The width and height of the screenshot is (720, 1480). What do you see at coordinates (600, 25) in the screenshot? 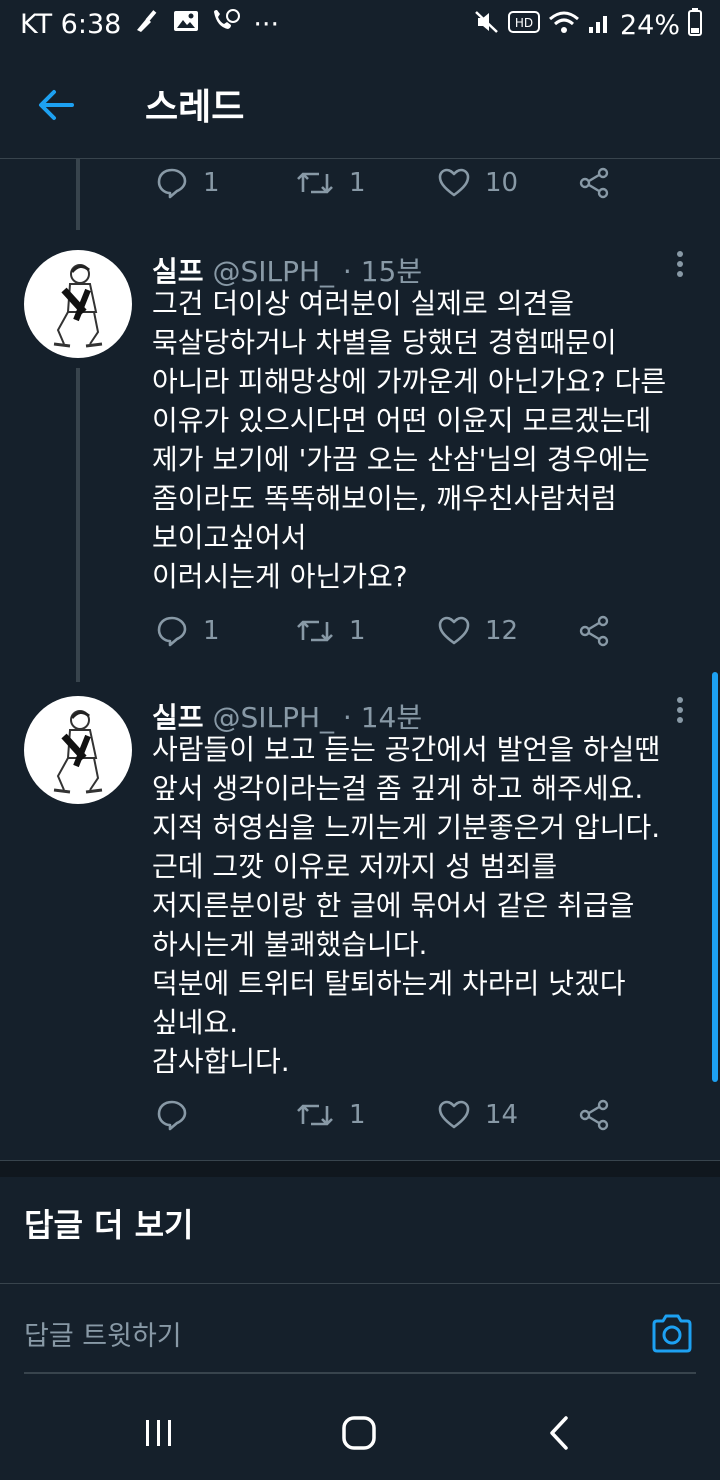
I see `signal-icon` at bounding box center [600, 25].